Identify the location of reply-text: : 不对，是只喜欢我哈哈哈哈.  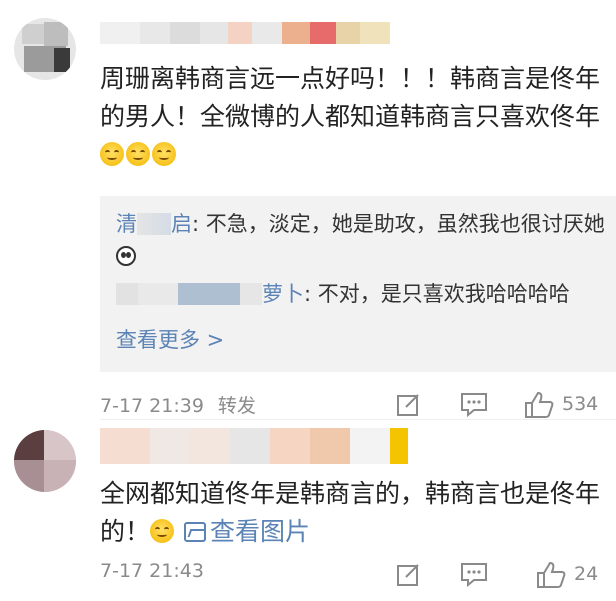
(437, 294).